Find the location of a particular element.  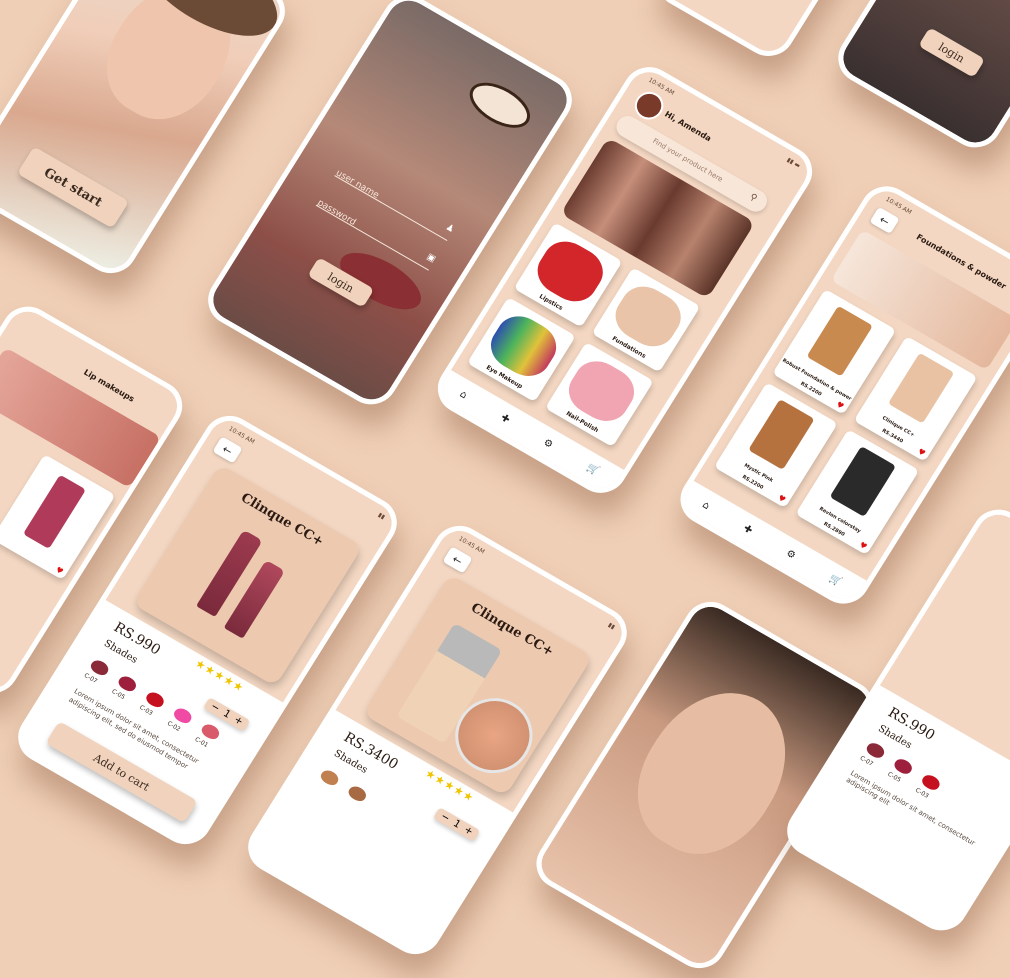

portrait-face is located at coordinates (713, 772).